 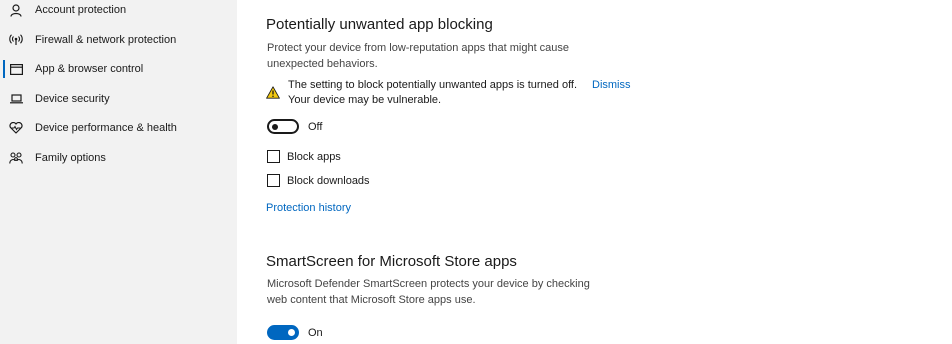 I want to click on sidebar-item-device-performance: Device performance & health, so click(x=118, y=128).